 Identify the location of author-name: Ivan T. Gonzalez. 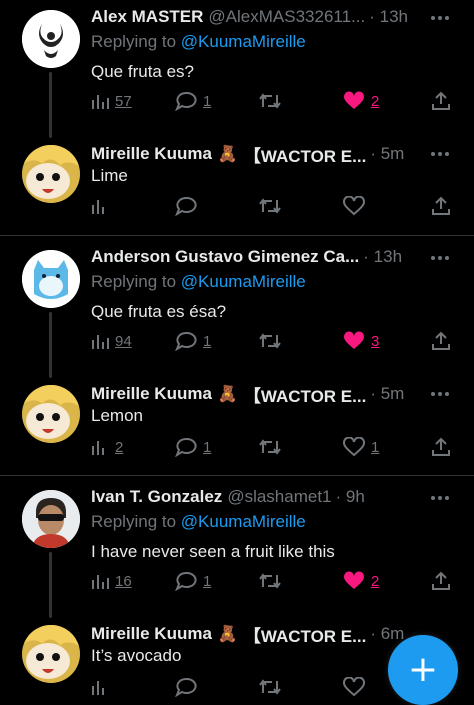
(156, 497).